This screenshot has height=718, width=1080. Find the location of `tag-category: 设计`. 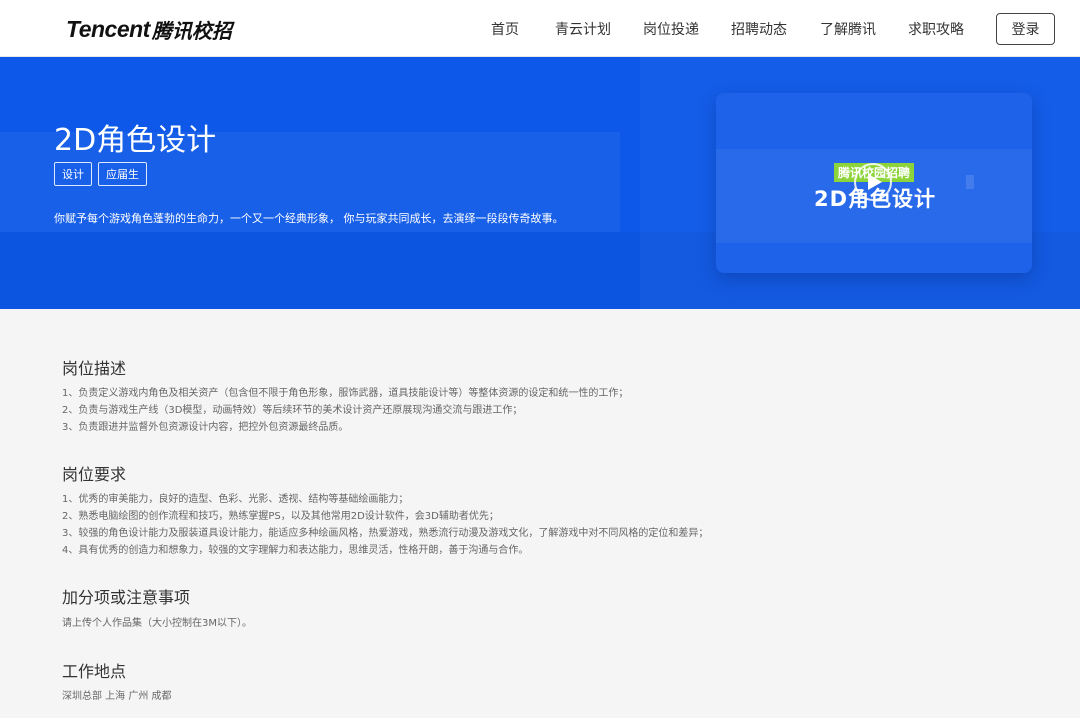

tag-category: 设计 is located at coordinates (73, 174).